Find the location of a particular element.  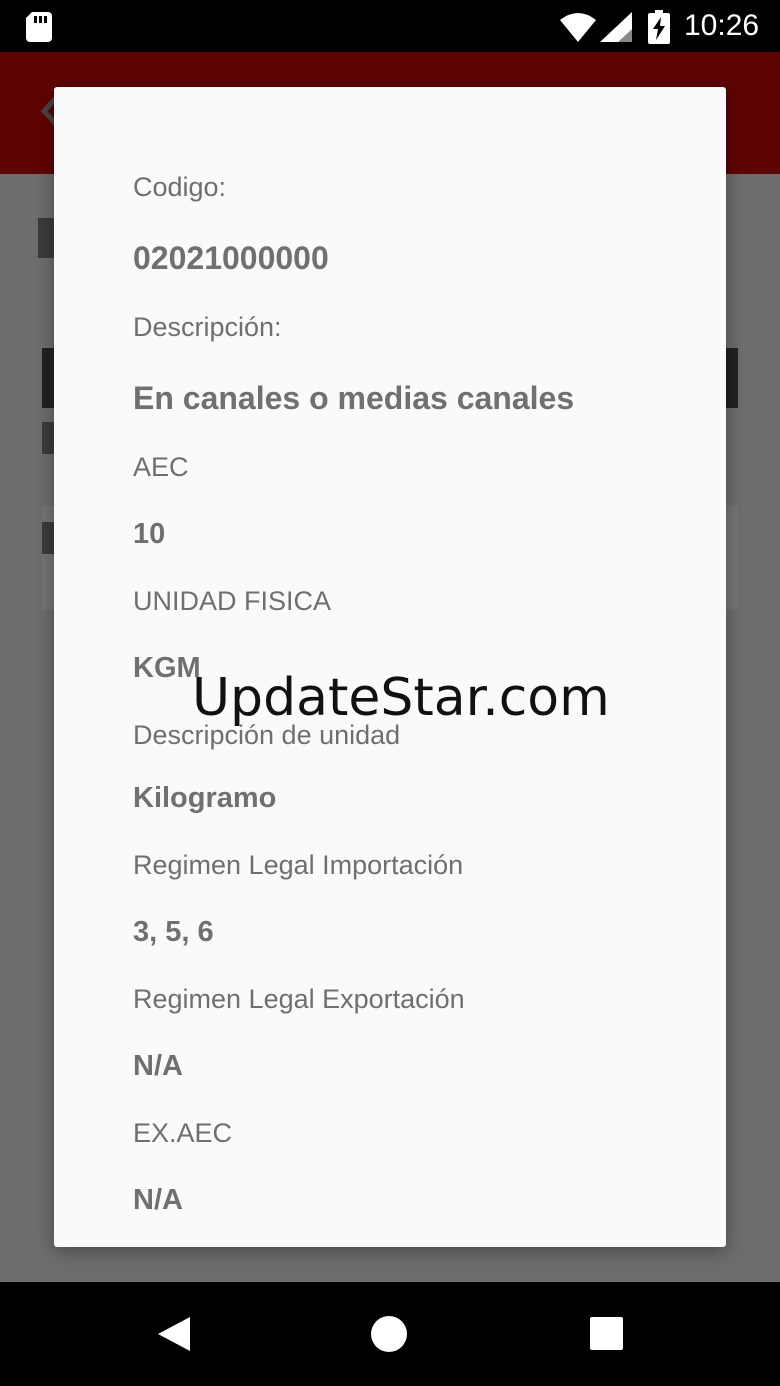

ex-aec-value: N/A is located at coordinates (158, 1200).